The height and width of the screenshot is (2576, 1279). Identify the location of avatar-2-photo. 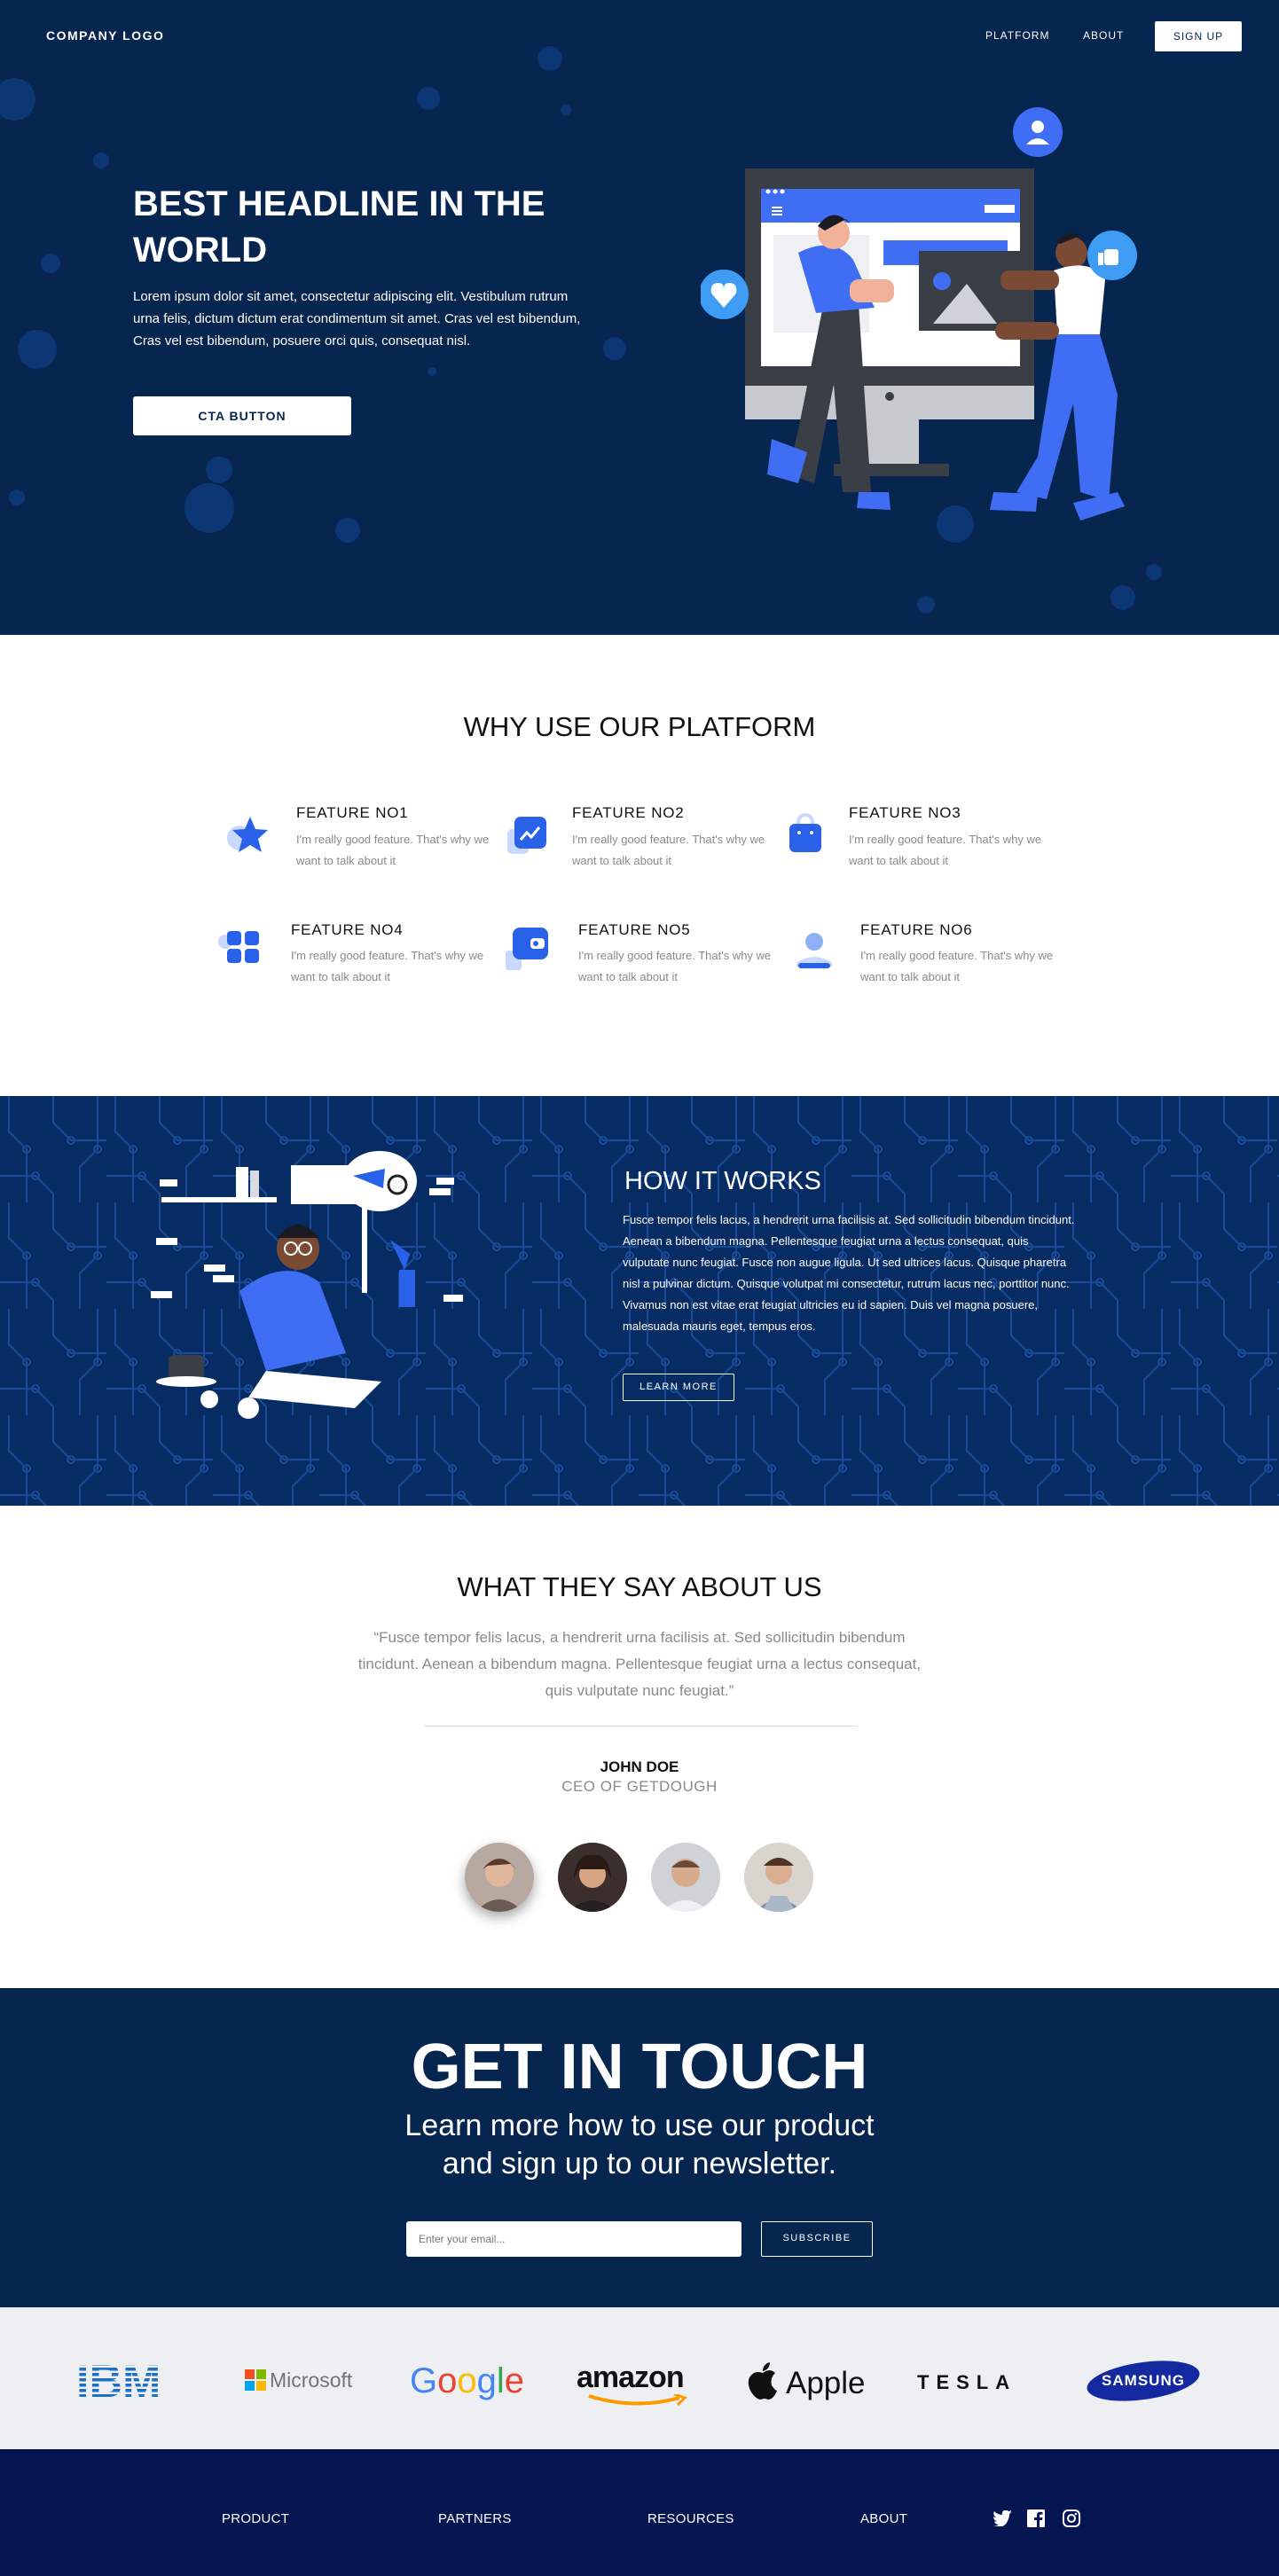
(592, 1877).